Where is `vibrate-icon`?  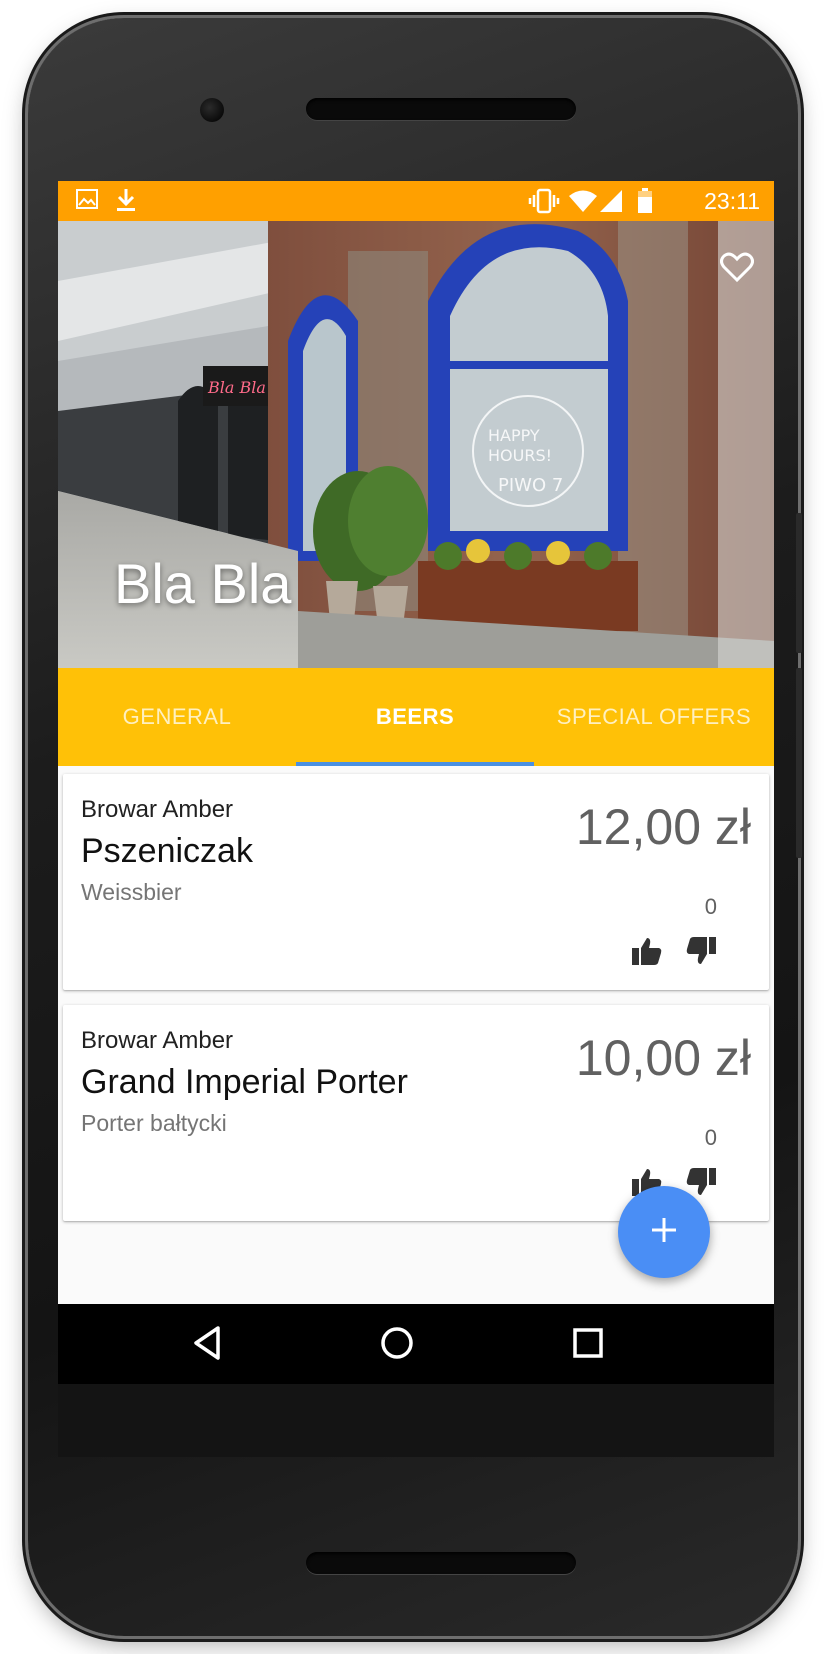
vibrate-icon is located at coordinates (544, 203).